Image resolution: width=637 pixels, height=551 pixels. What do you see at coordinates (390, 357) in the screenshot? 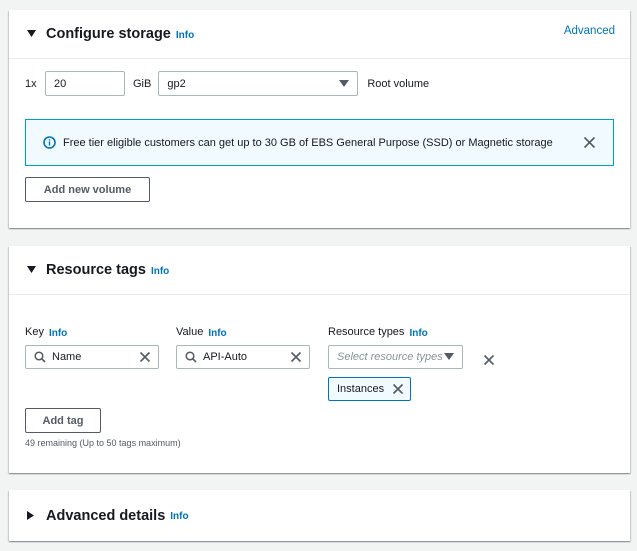
I see `resource-types-placeholder: Select resource types` at bounding box center [390, 357].